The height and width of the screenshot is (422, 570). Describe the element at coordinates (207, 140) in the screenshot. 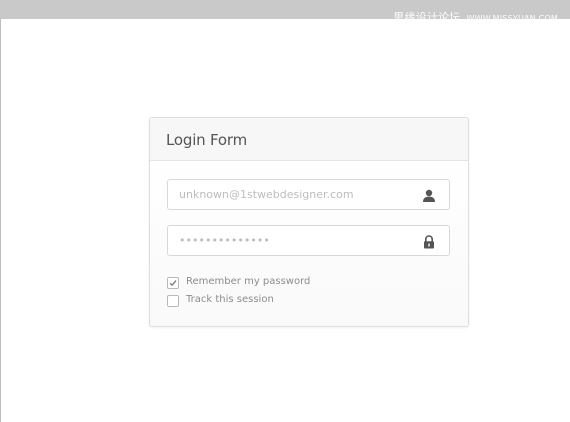

I see `login-form-title: Login Form` at that location.